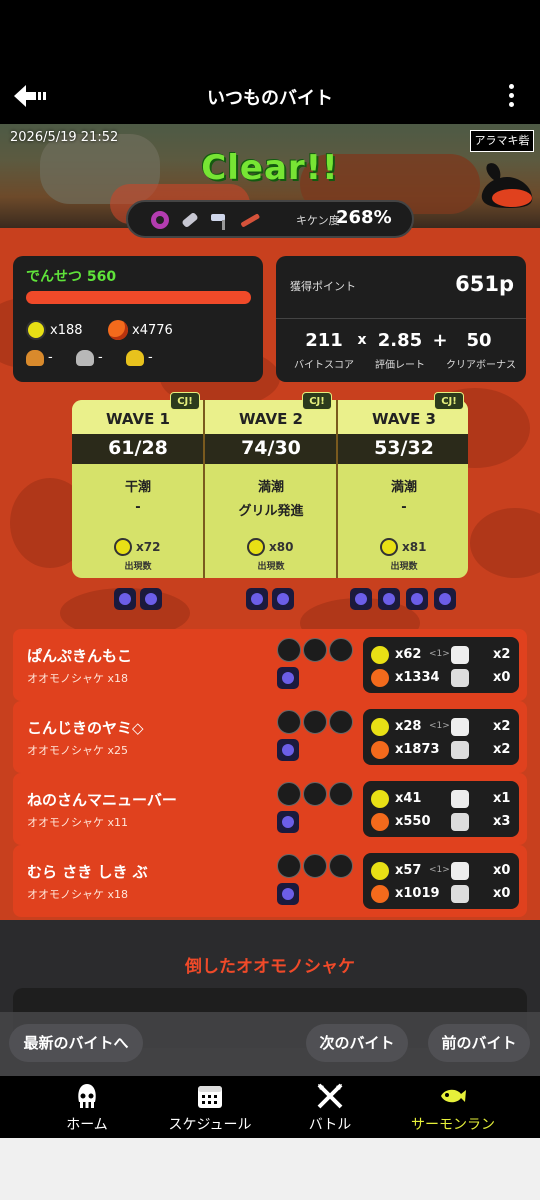  I want to click on wave-score: 74/30, so click(271, 449).